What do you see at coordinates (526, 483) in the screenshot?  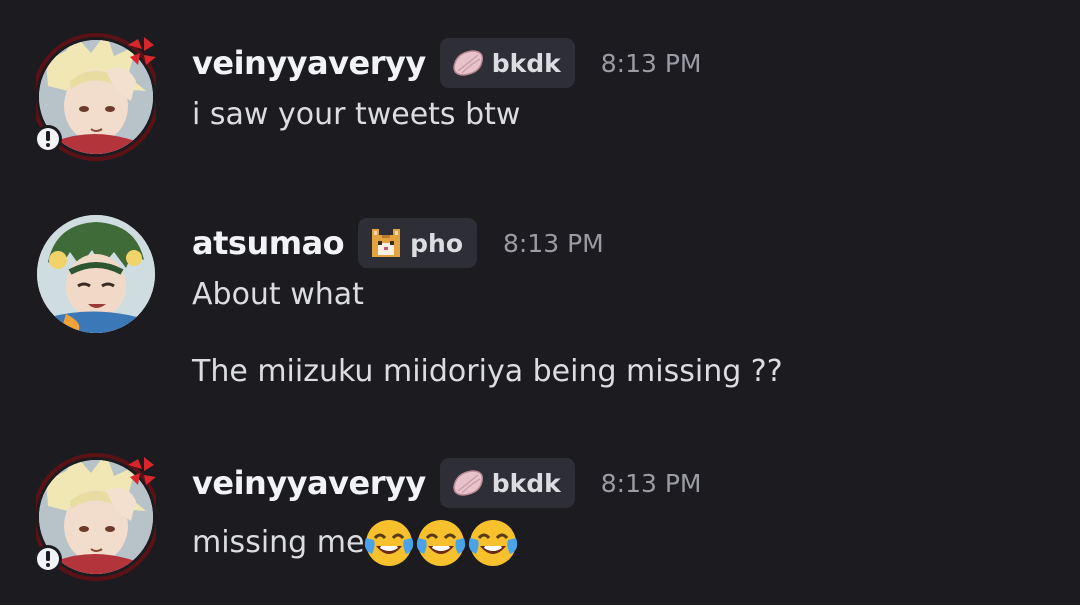 I see `server-tag-label: bkdk` at bounding box center [526, 483].